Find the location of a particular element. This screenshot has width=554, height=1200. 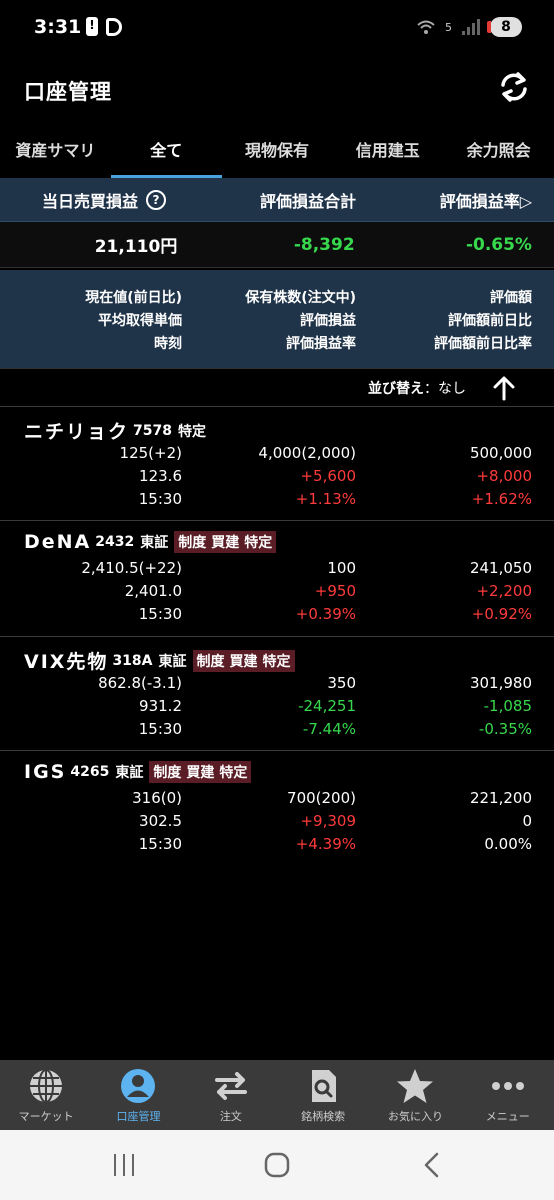

pnl-rate-value: -0.65% is located at coordinates (498, 244).